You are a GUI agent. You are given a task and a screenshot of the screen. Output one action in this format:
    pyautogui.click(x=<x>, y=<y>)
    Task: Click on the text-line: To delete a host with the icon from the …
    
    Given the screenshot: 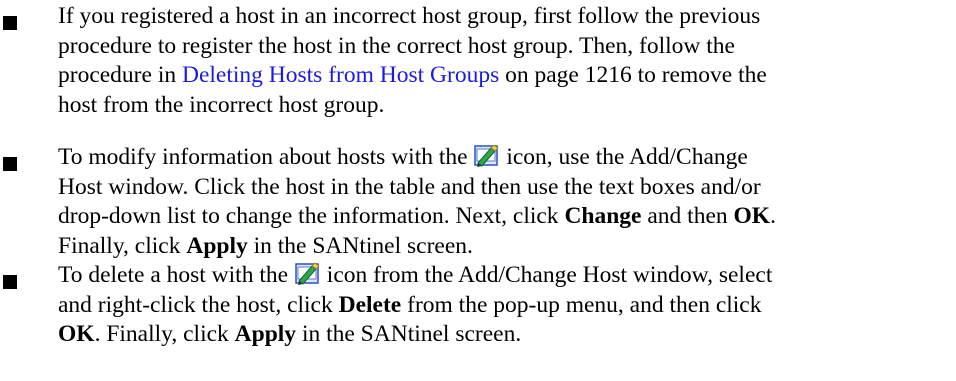 What is the action you would take?
    pyautogui.click(x=415, y=275)
    